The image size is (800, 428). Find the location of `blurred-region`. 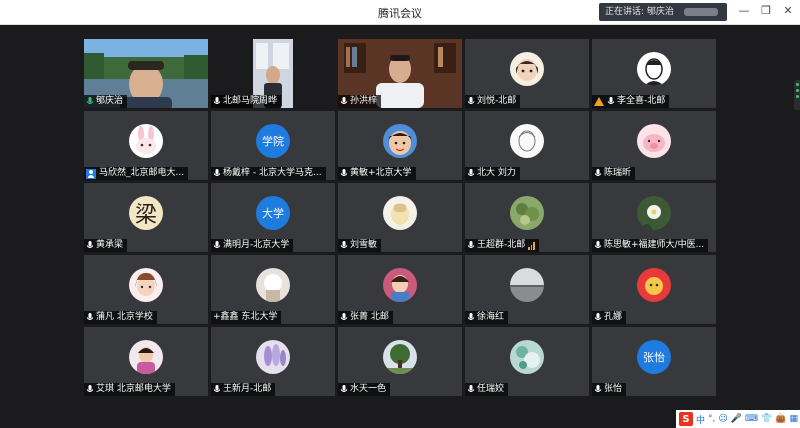

blurred-region is located at coordinates (700, 11).